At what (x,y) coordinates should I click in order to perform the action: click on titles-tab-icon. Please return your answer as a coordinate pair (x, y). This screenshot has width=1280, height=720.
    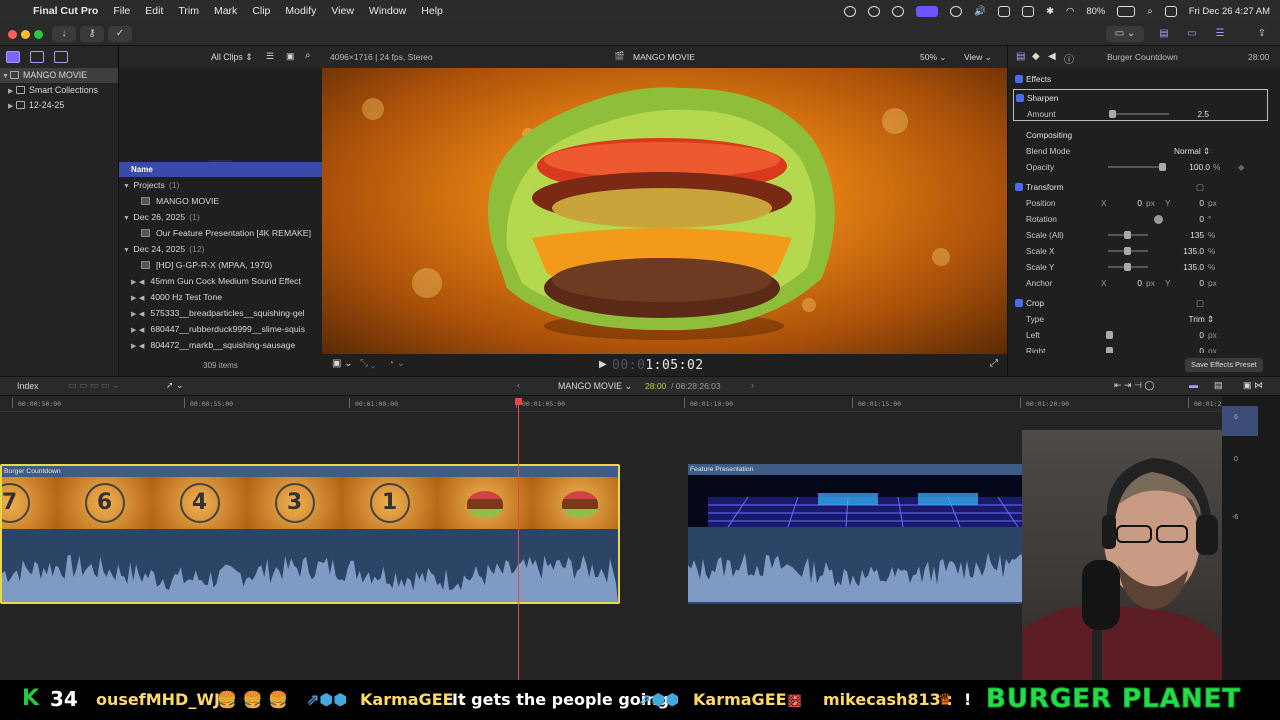
    Looking at the image, I should click on (61, 57).